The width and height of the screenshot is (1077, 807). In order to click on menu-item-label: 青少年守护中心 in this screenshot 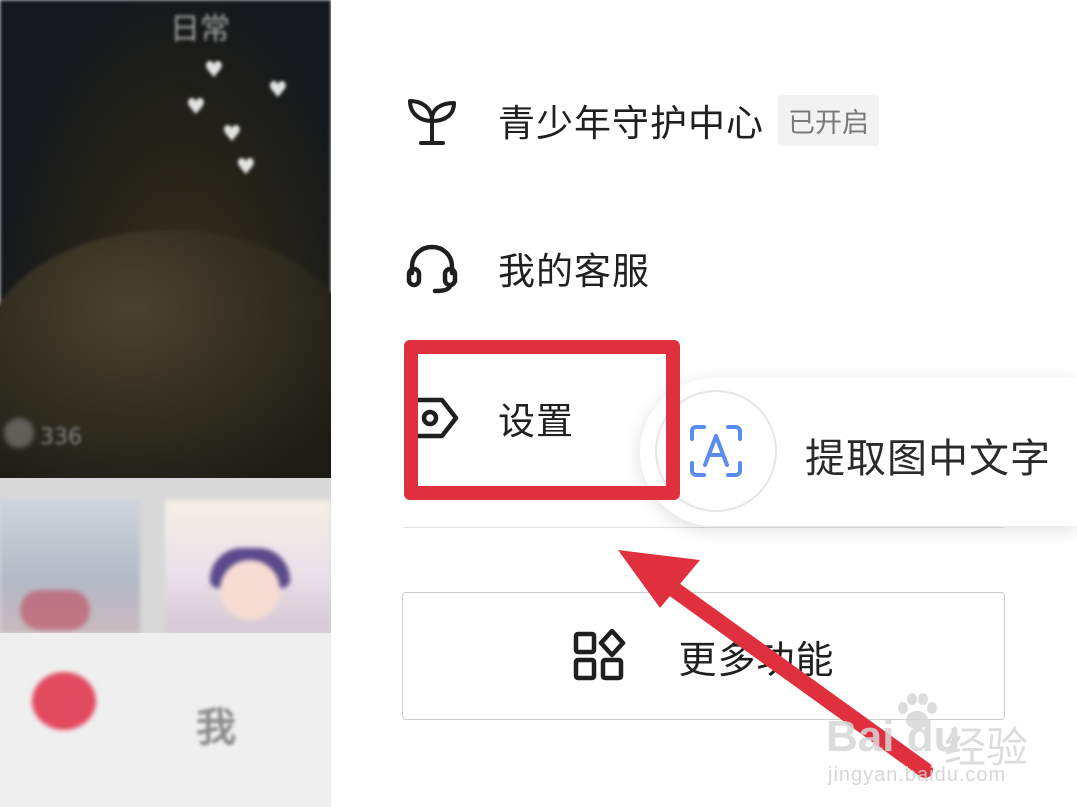, I will do `click(631, 123)`.